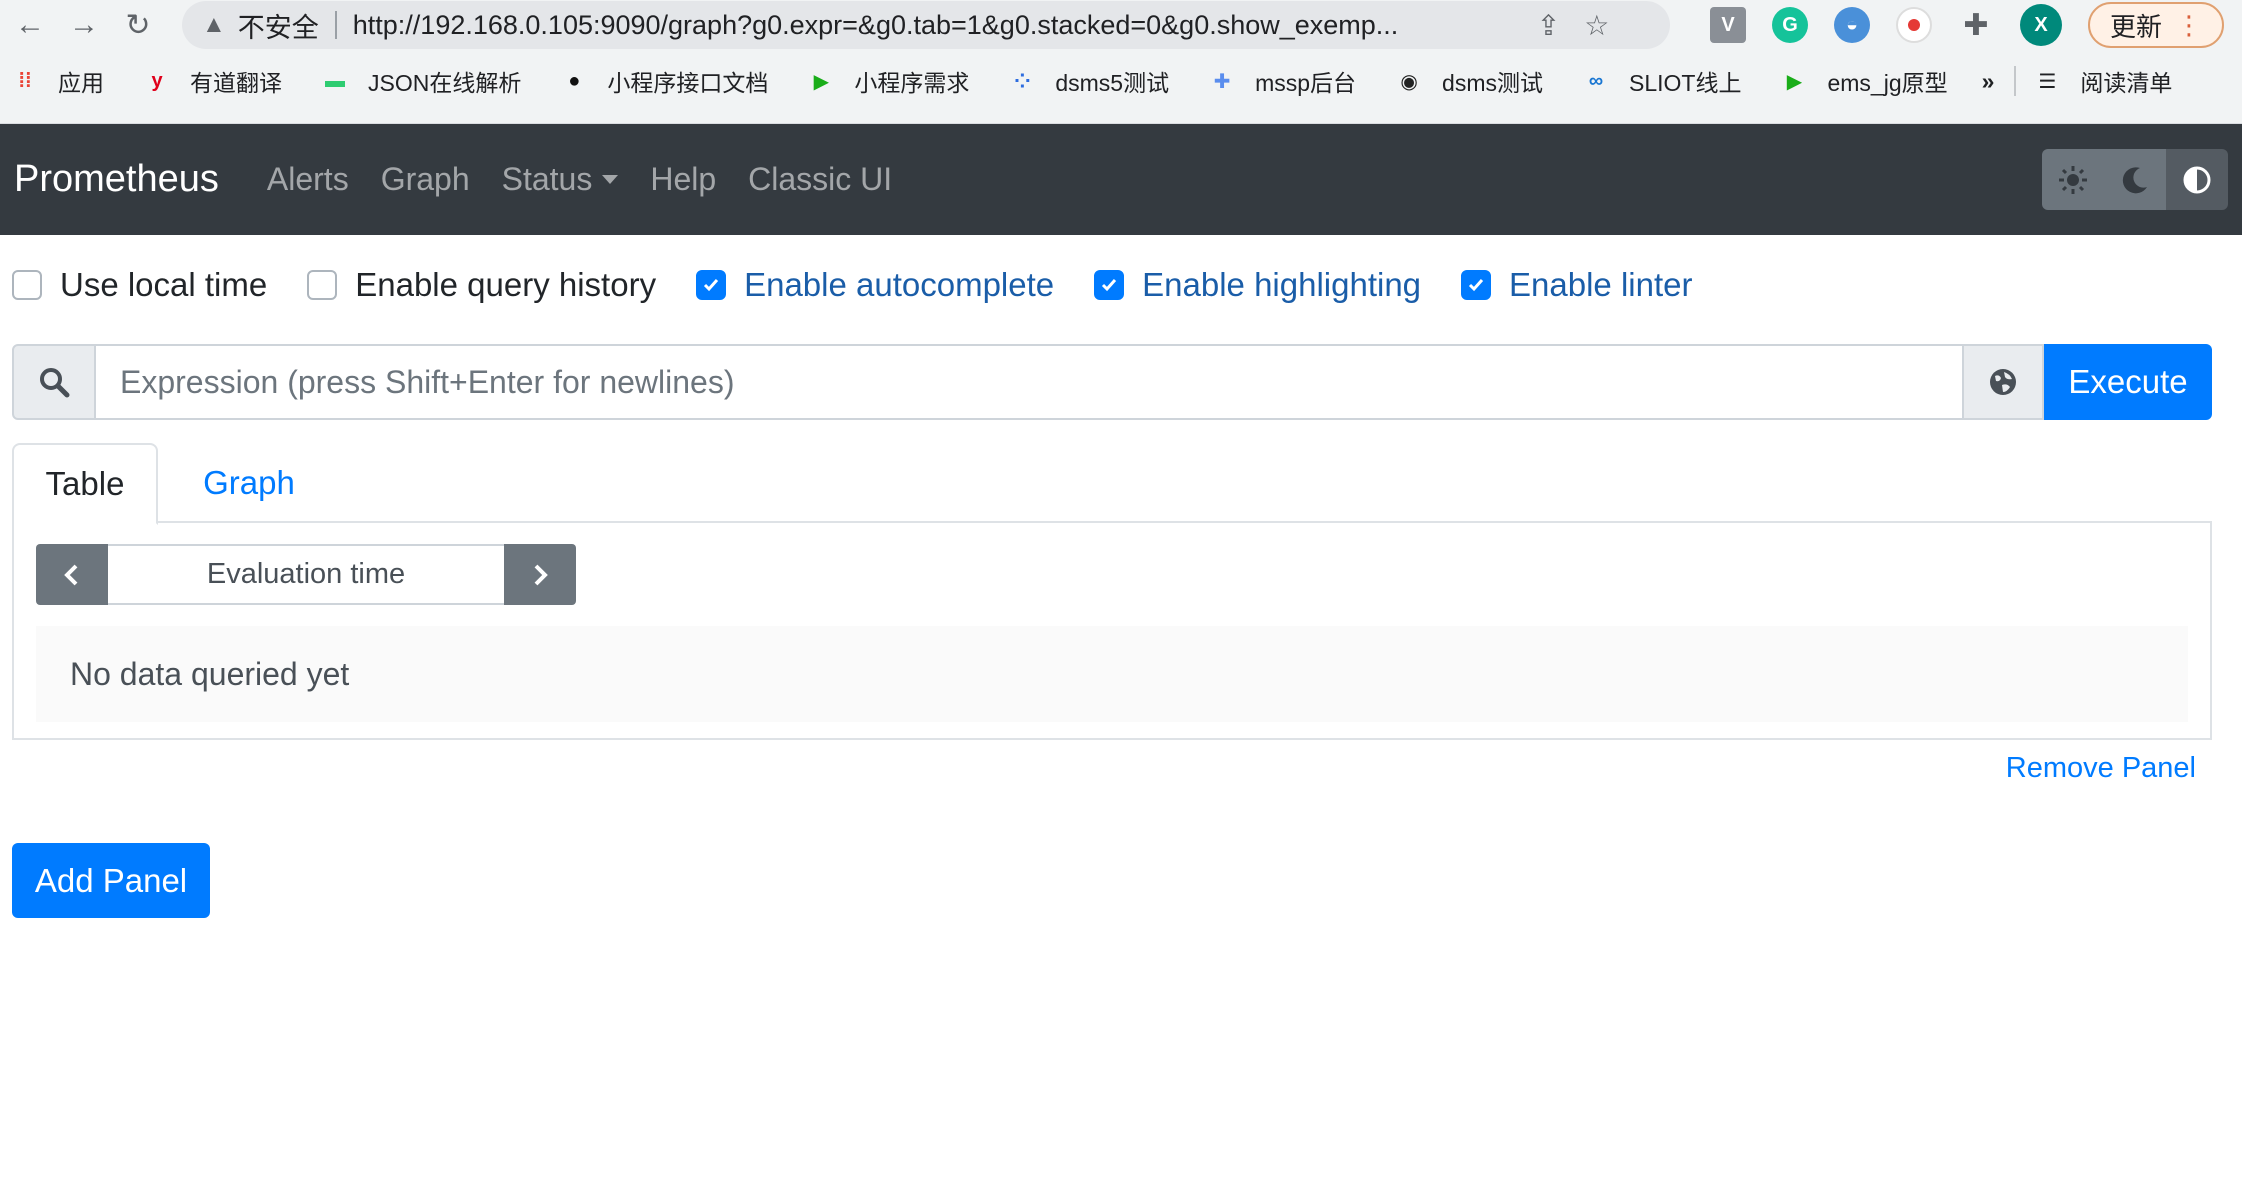 The width and height of the screenshot is (2242, 1198). What do you see at coordinates (820, 179) in the screenshot?
I see `nav-link-classic-ui: Classic UI` at bounding box center [820, 179].